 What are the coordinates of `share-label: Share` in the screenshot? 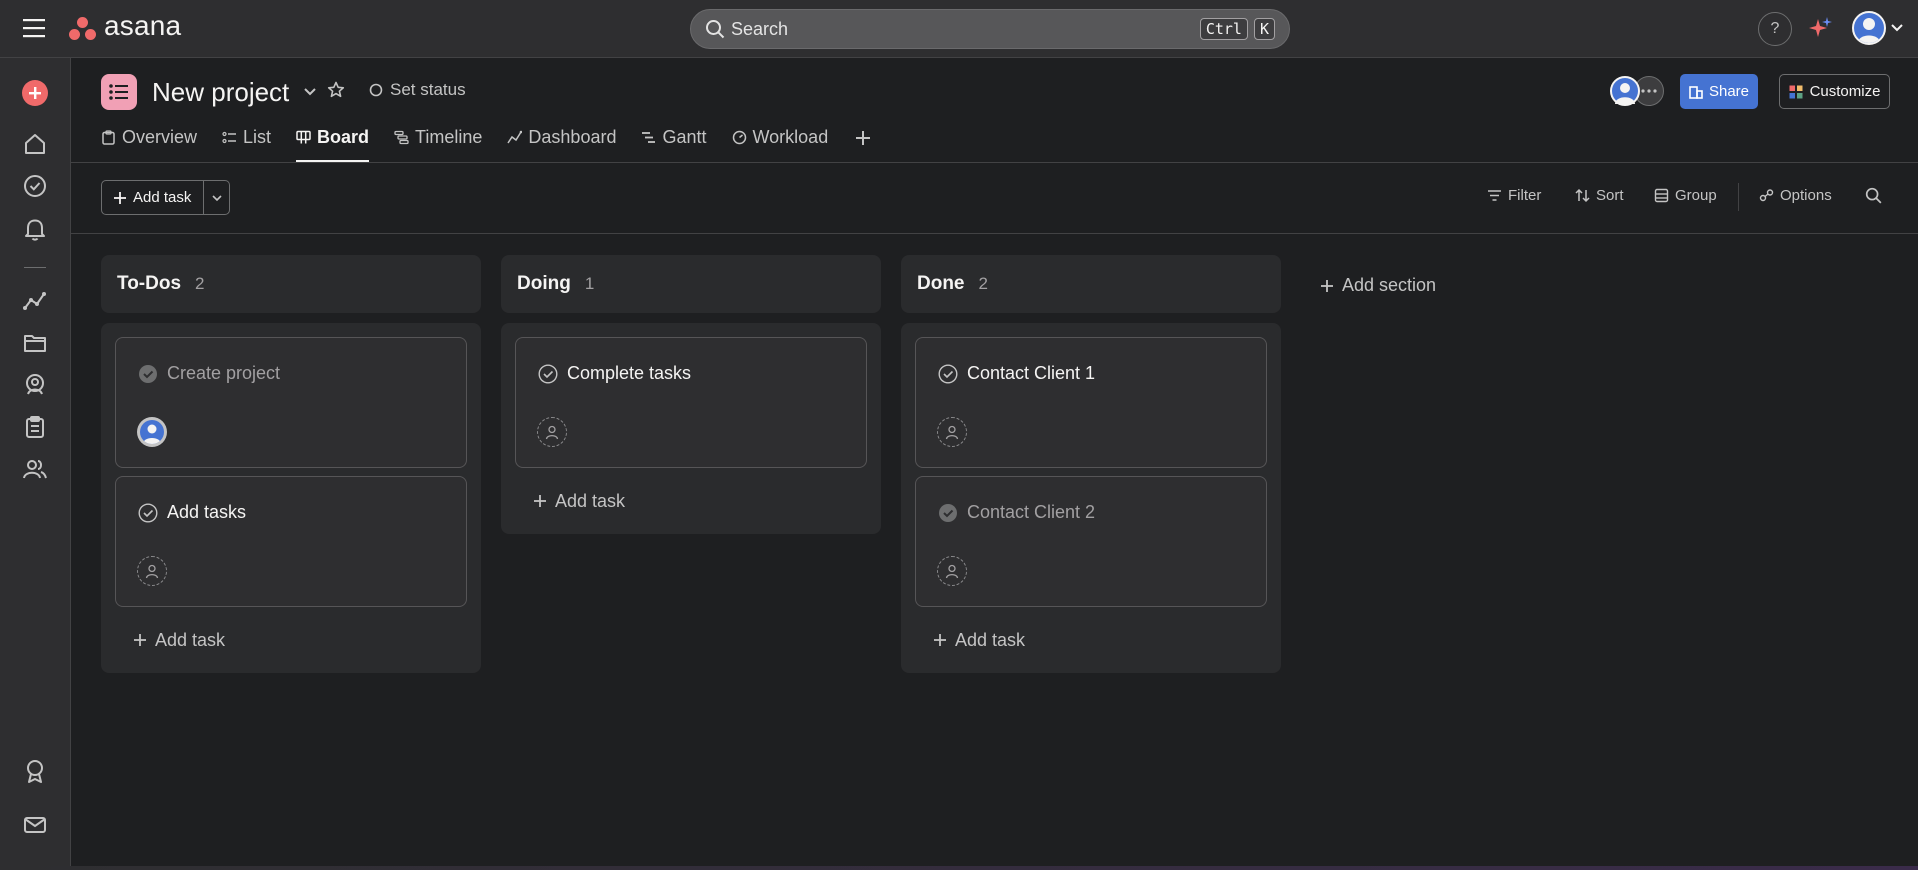 It's located at (1729, 91).